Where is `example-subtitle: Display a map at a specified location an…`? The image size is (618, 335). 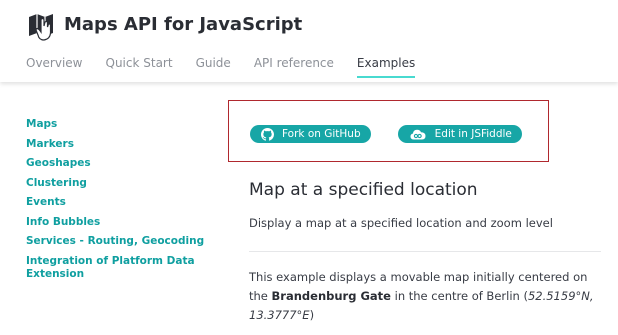 example-subtitle: Display a map at a specified location an… is located at coordinates (401, 223).